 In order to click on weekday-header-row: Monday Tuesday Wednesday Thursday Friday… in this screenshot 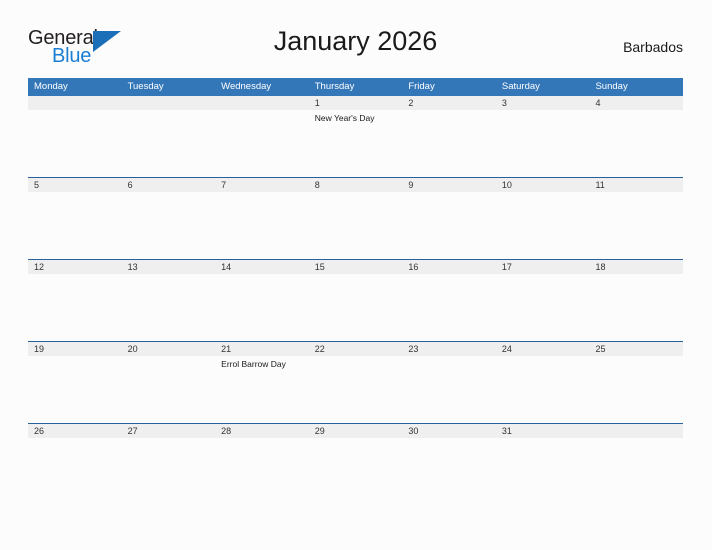, I will do `click(355, 87)`.